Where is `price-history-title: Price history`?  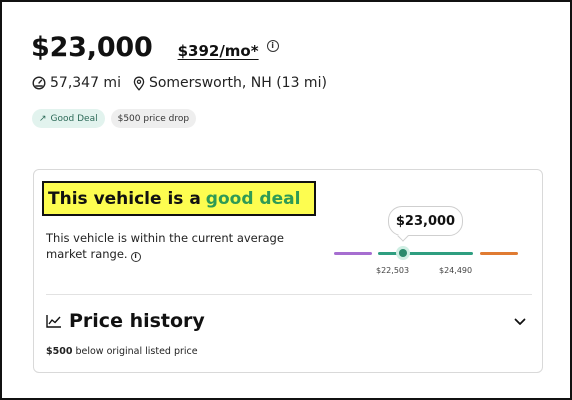
price-history-title: Price history is located at coordinates (137, 321).